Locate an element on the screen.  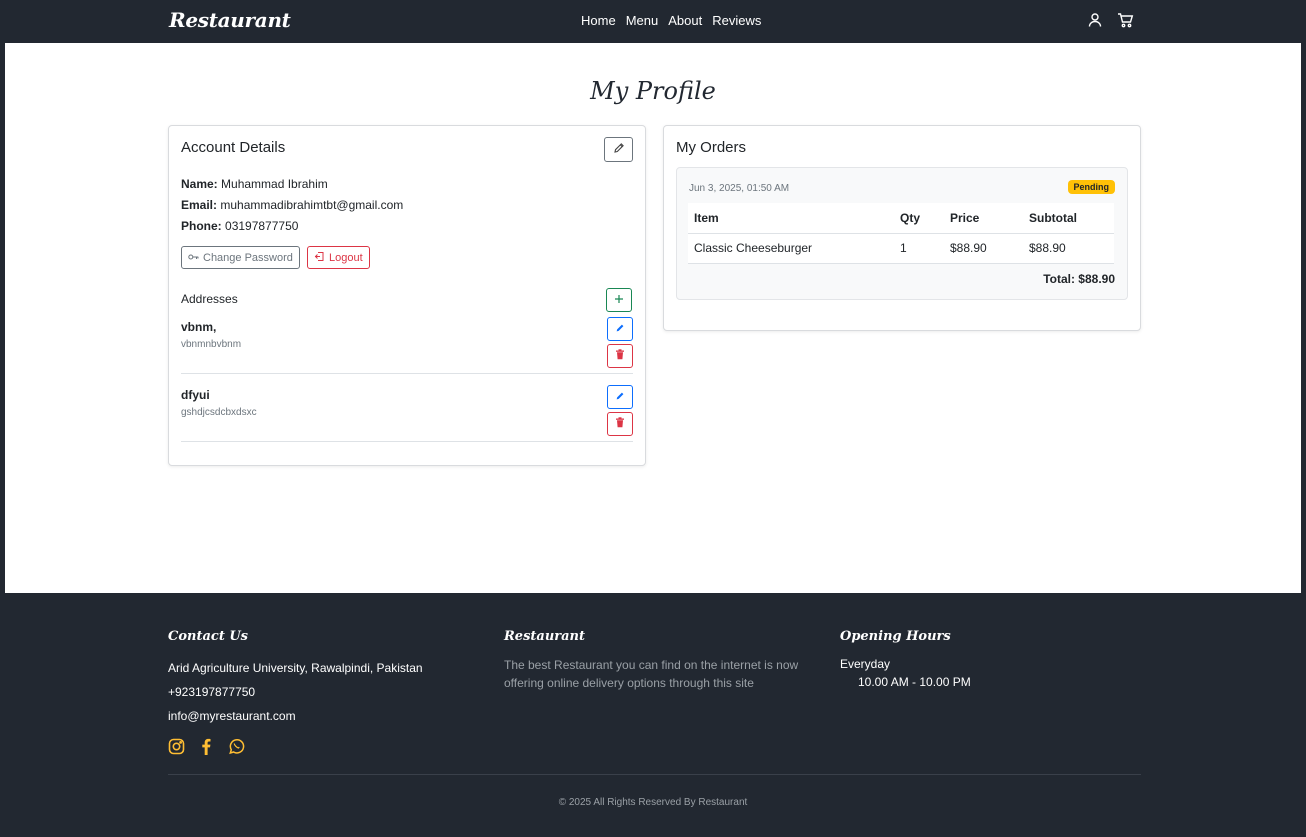
column-header-qty: Qty is located at coordinates (919, 218).